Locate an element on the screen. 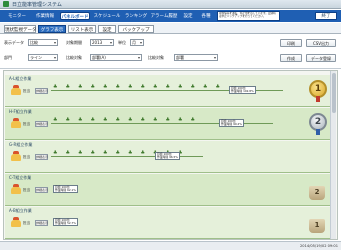 The width and height of the screenshot is (341, 250). team-name: C-T組立作業 is located at coordinates (20, 177).